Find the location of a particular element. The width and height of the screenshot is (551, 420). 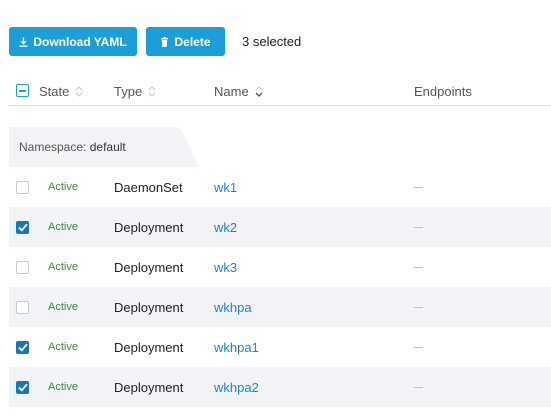

selected-count: 3 selected is located at coordinates (272, 41).